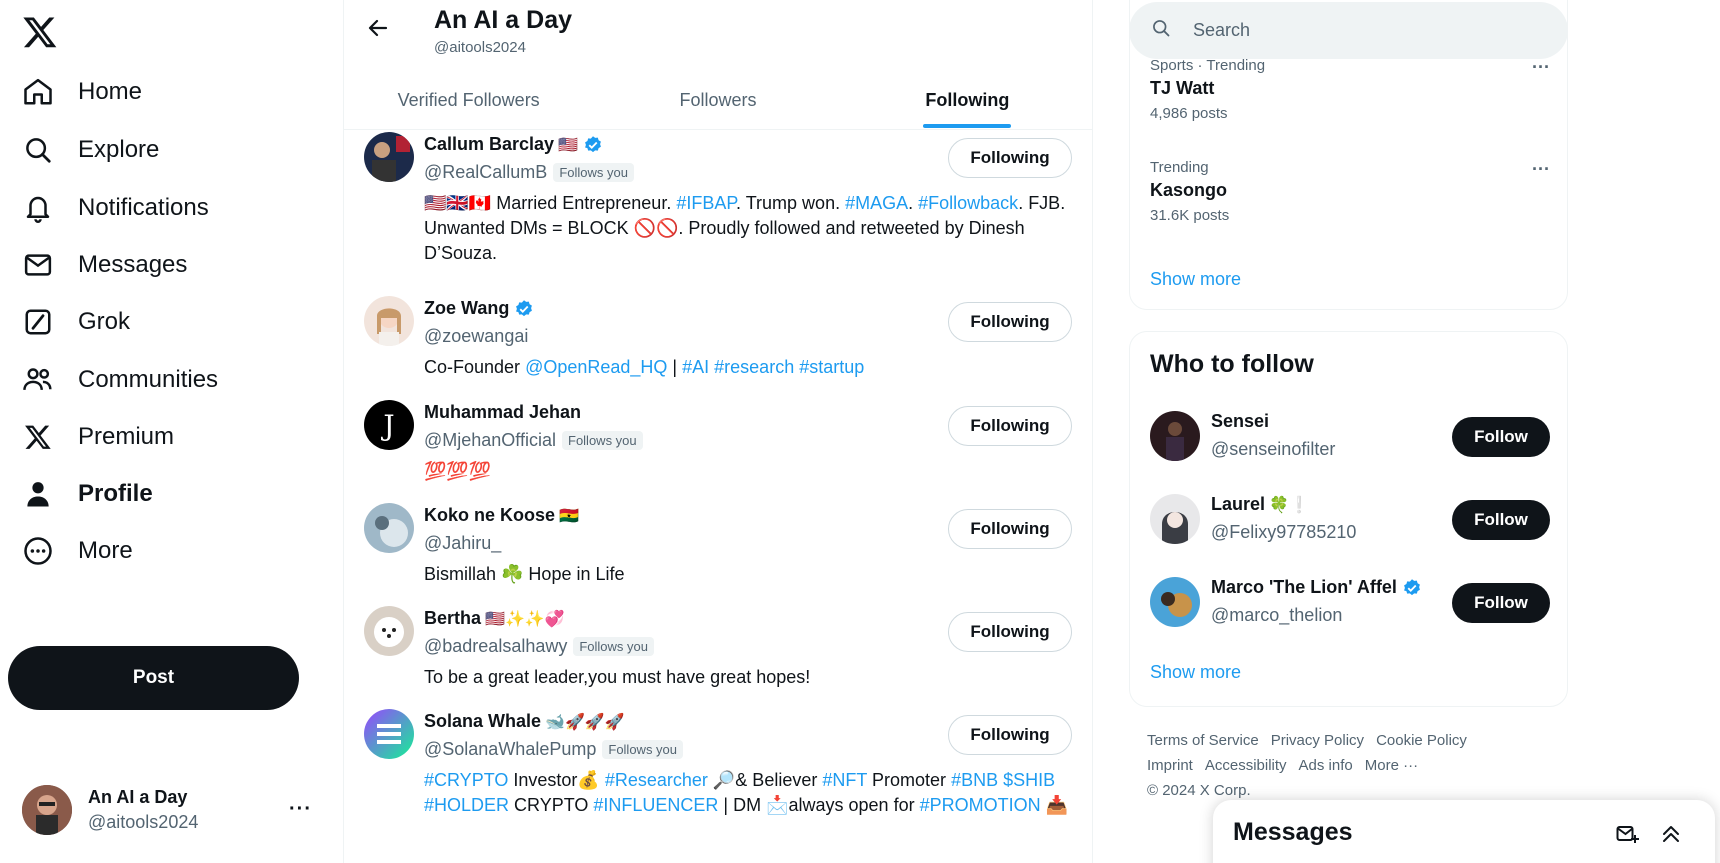  I want to click on suggestion-item: Sensei @senseinofilter Follow, so click(1350, 437).